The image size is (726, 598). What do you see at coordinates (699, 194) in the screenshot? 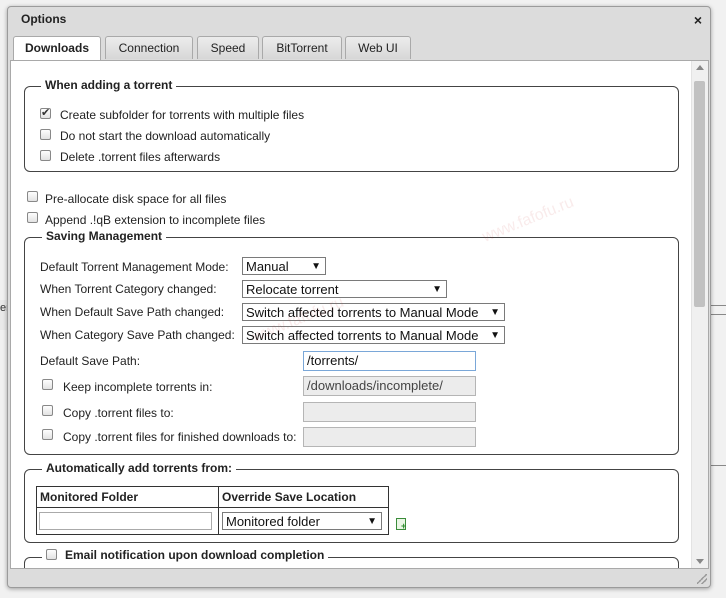
I see `scroll-thumb` at bounding box center [699, 194].